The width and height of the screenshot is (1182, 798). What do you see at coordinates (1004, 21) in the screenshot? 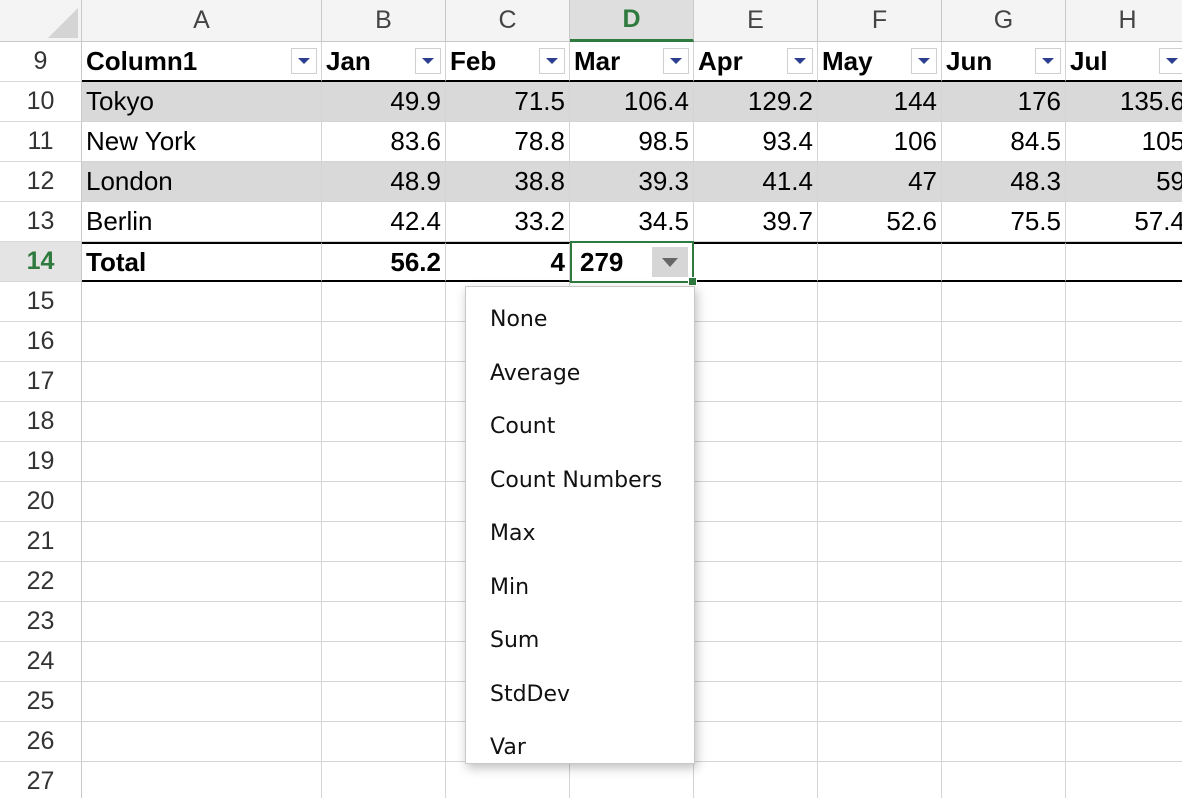
I see `column-header-g: G` at bounding box center [1004, 21].